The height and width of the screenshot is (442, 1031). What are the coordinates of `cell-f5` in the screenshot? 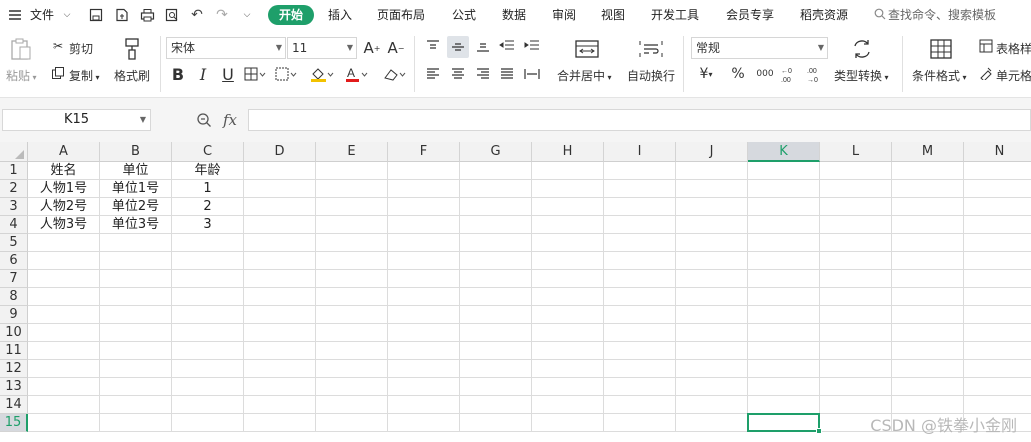 It's located at (424, 243).